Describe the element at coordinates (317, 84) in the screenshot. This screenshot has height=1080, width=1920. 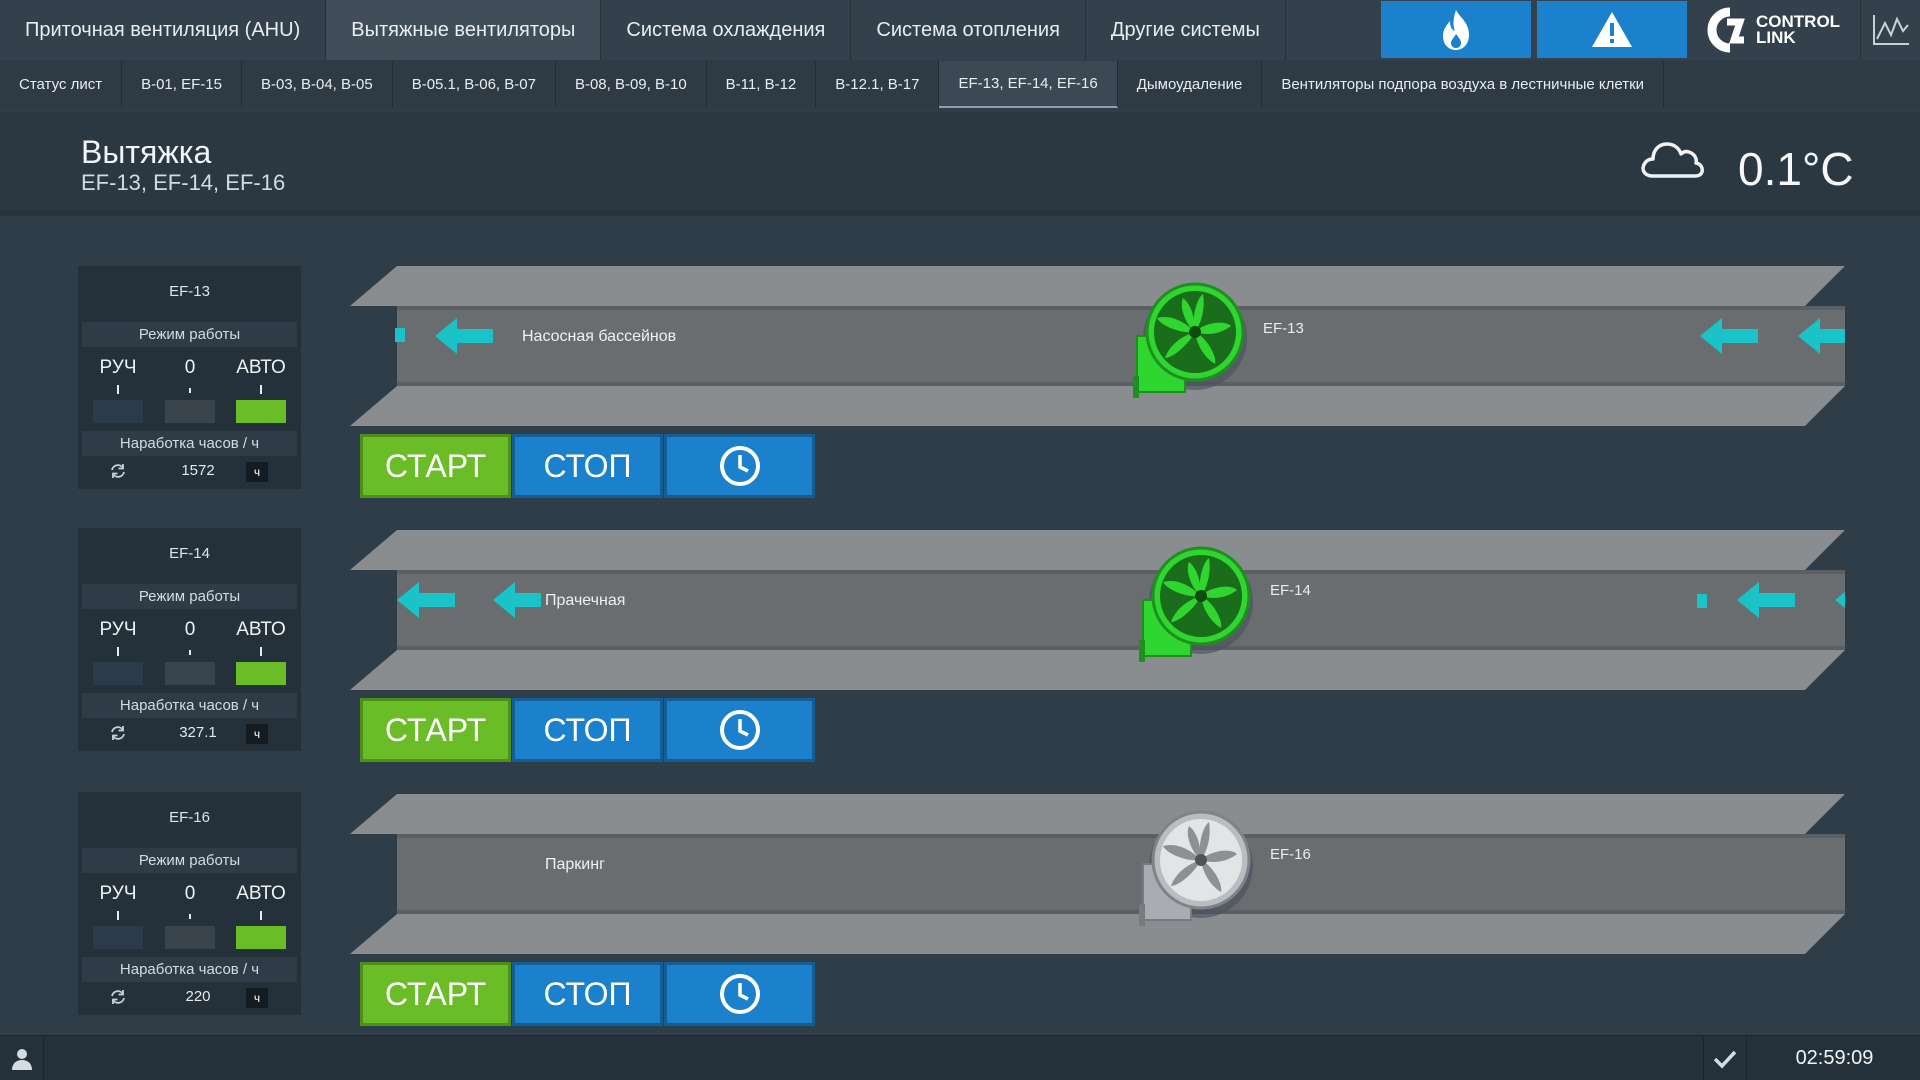
I see `subtab-b03-b05: B-03, B-04, B-05` at that location.